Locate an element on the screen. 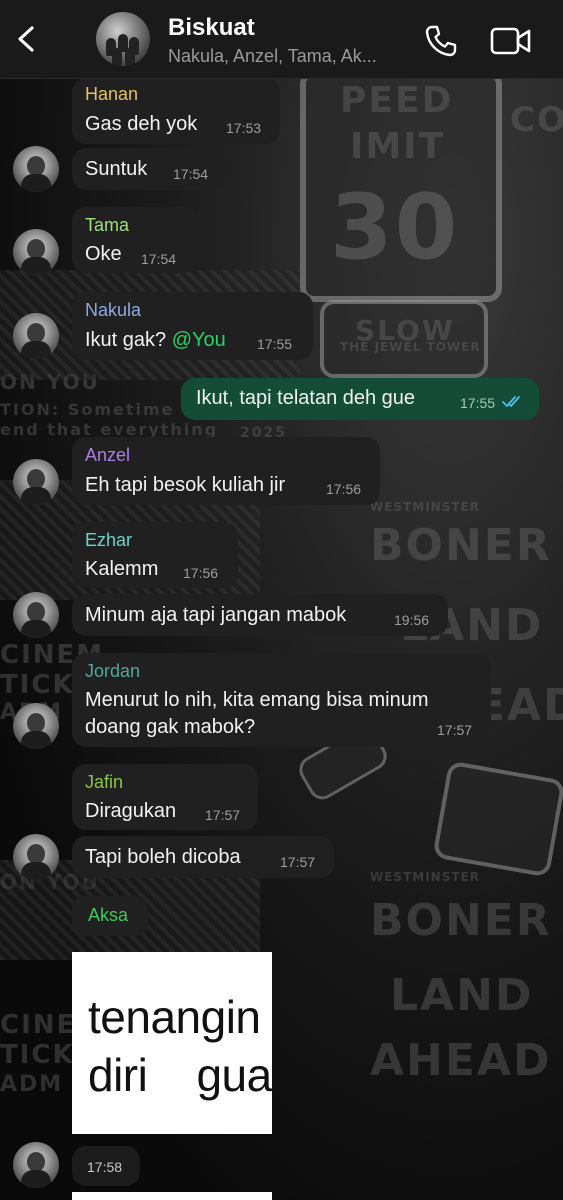 The image size is (563, 1200). message-bubble: Suntuk 17:54 is located at coordinates (150, 169).